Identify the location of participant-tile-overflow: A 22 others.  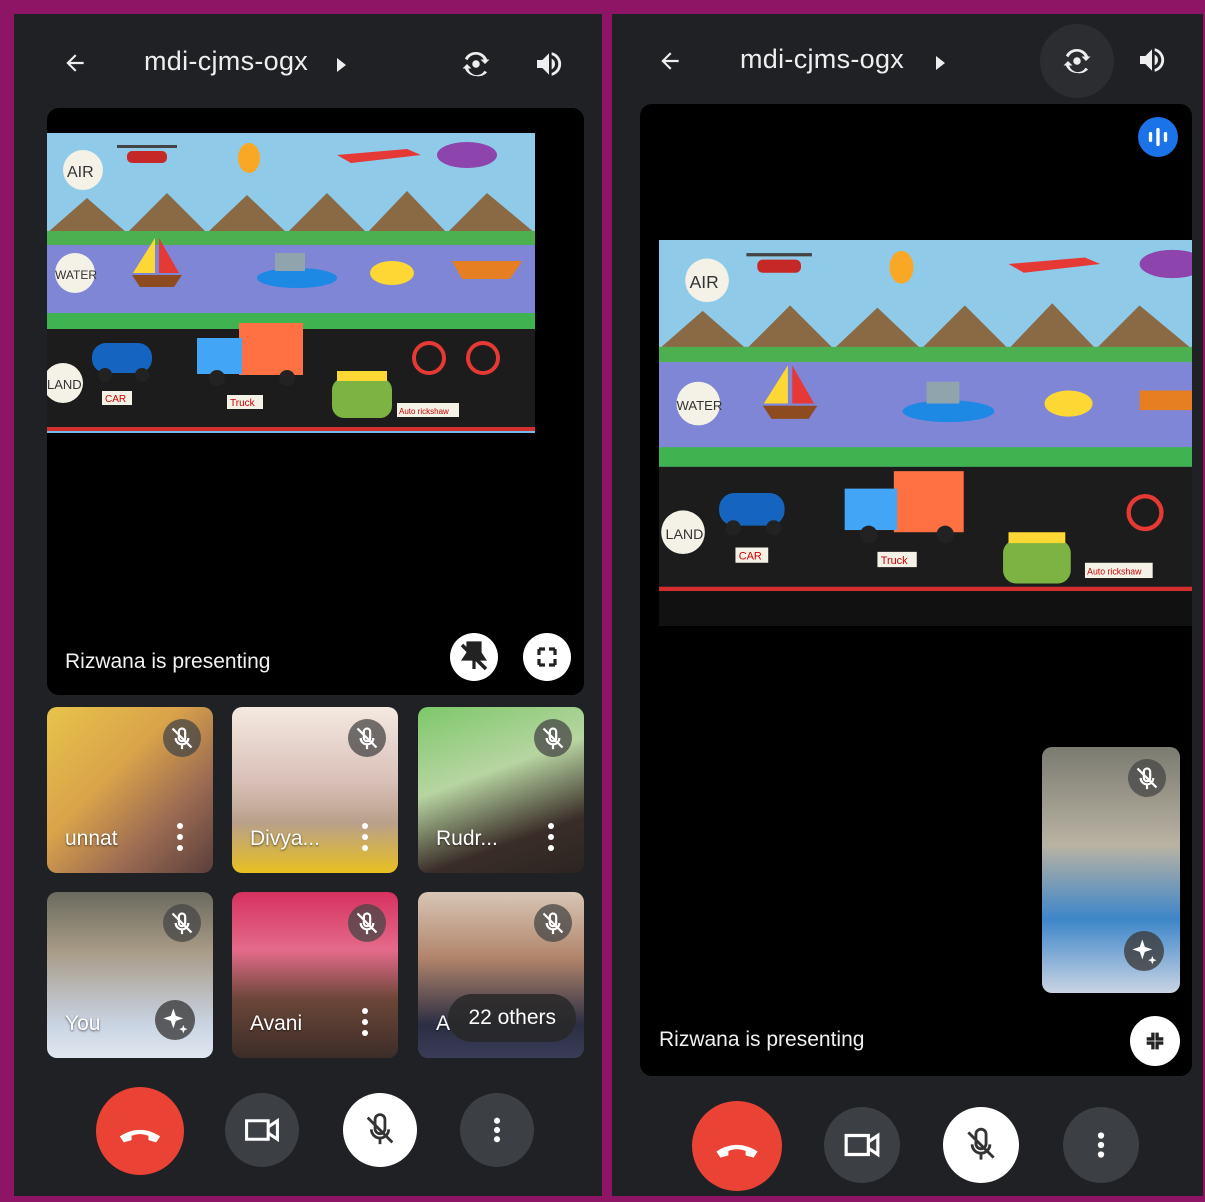
(501, 975).